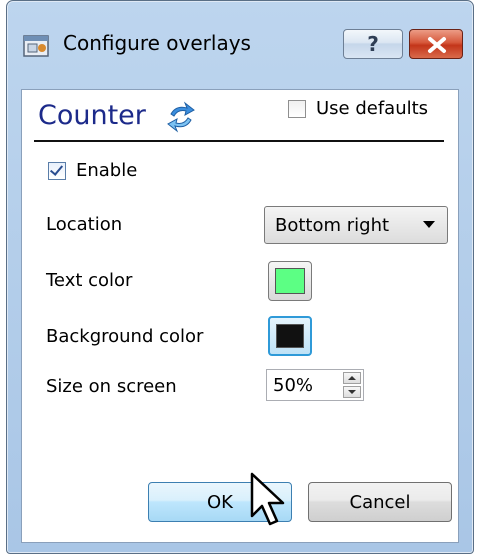  Describe the element at coordinates (36, 46) in the screenshot. I see `overlay-config-icon` at that location.